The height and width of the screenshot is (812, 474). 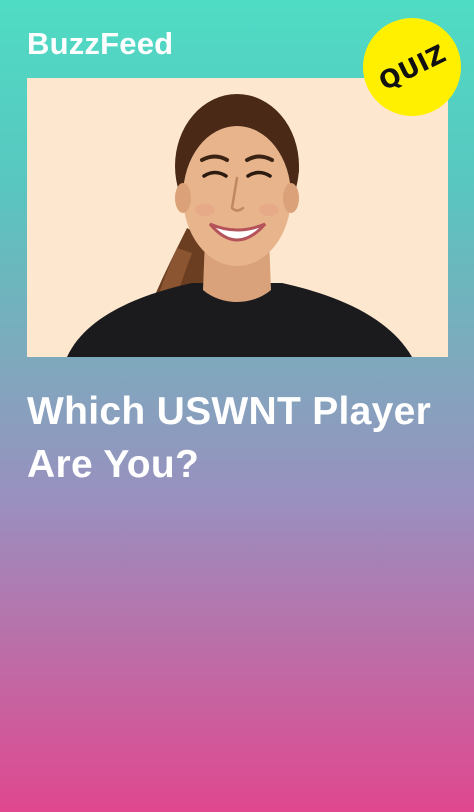 I want to click on quiz-badge-label: QUIZ, so click(x=412, y=67).